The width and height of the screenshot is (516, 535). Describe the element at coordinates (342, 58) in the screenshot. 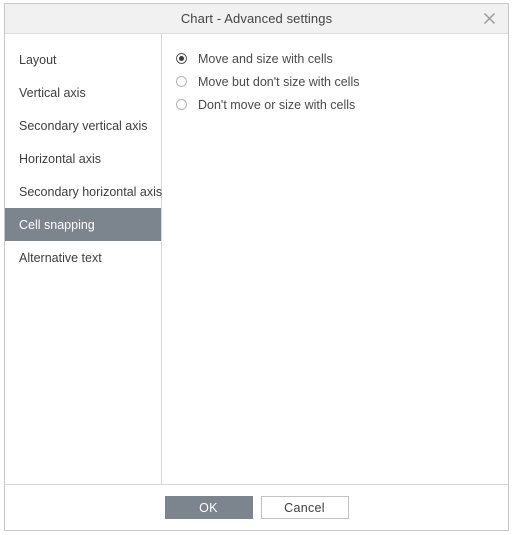

I see `radio-move-and-size-with-cells: Move and size with cells` at that location.